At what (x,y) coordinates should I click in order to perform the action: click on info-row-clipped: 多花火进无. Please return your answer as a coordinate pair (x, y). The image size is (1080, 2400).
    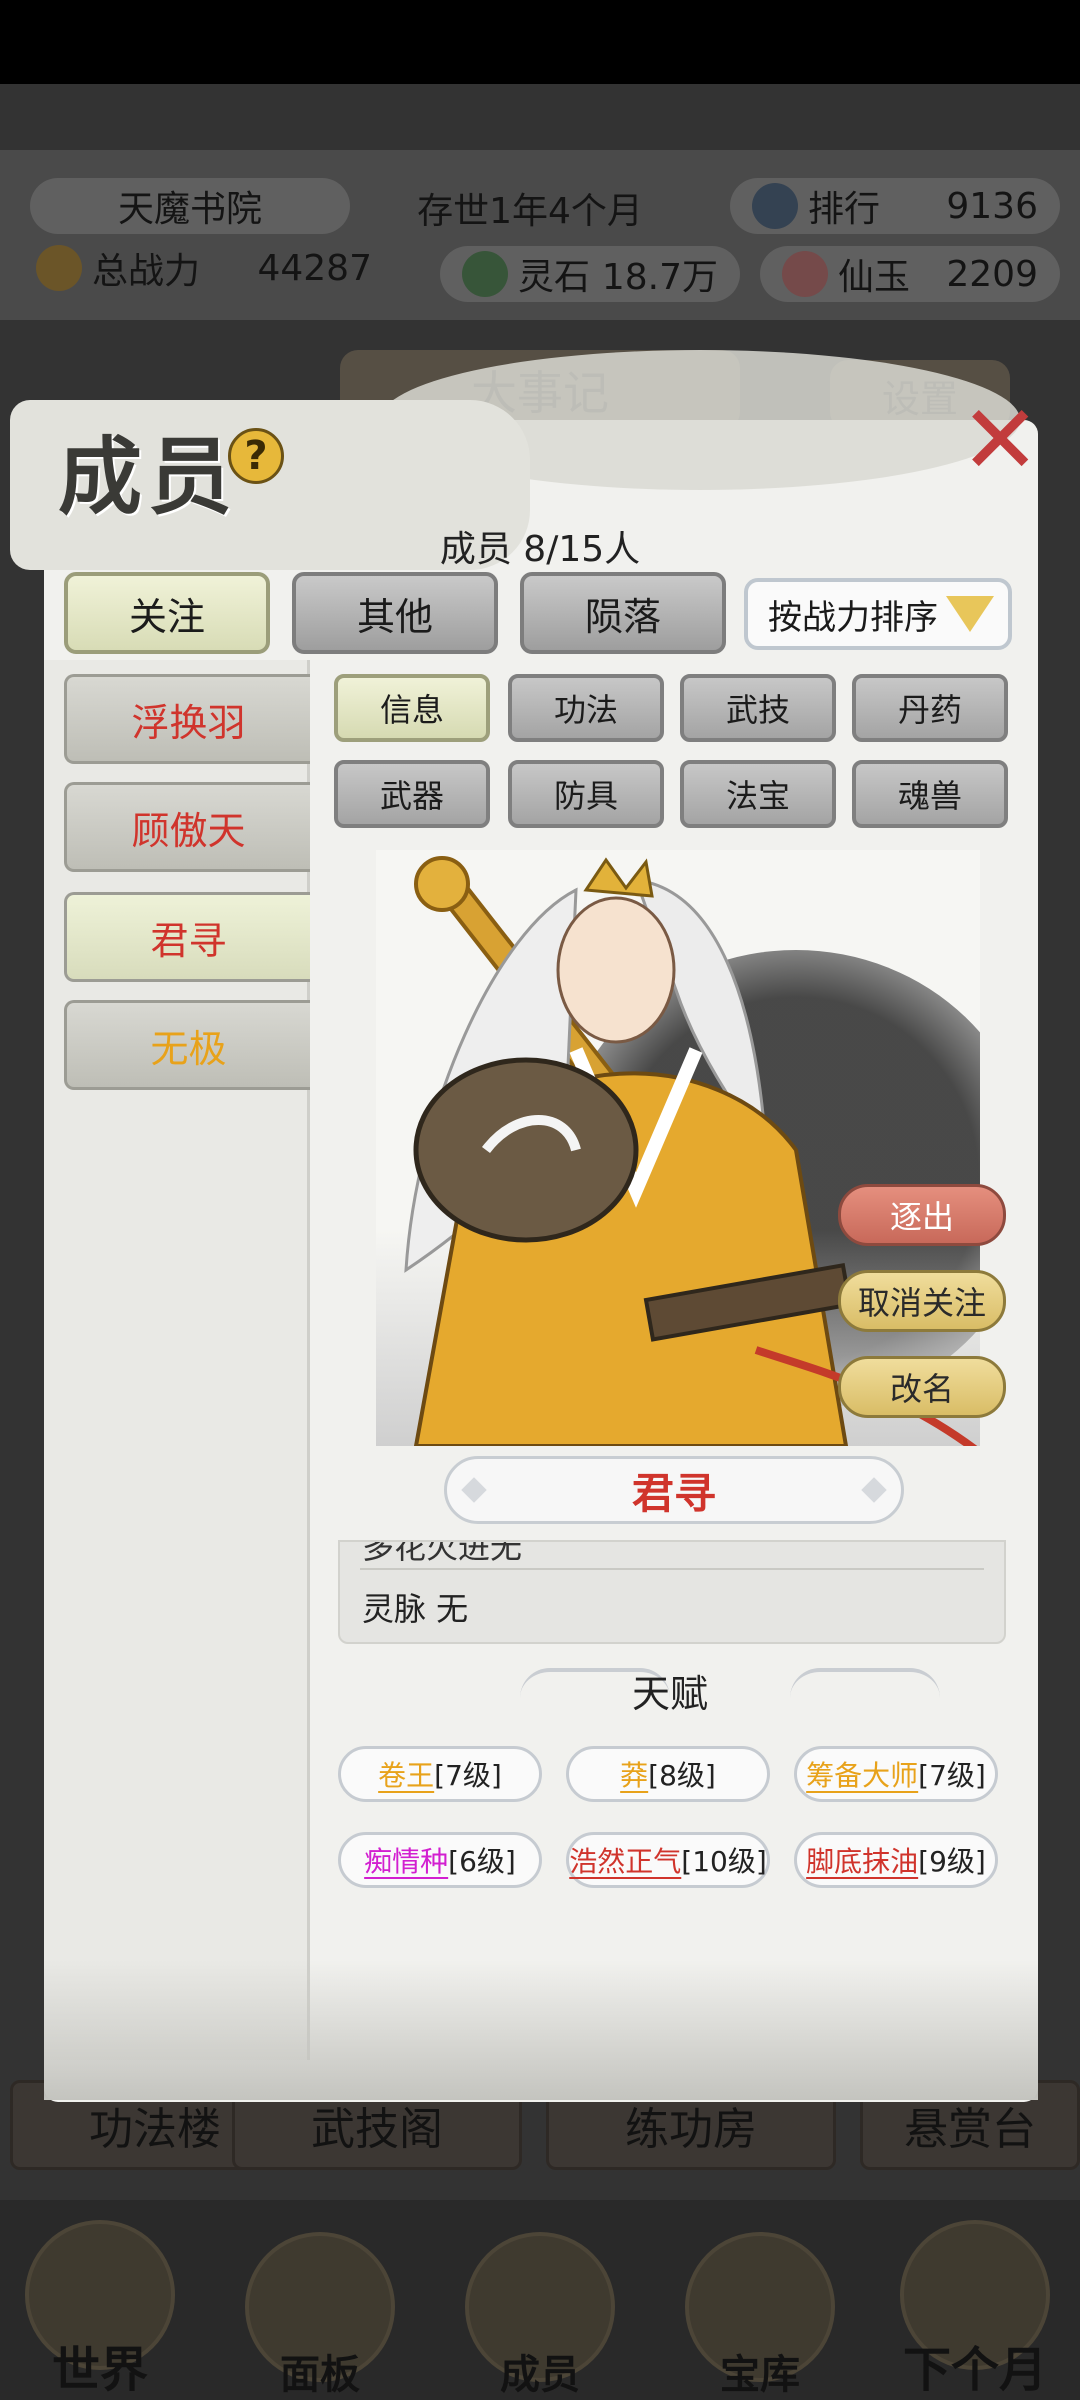
    Looking at the image, I should click on (442, 1553).